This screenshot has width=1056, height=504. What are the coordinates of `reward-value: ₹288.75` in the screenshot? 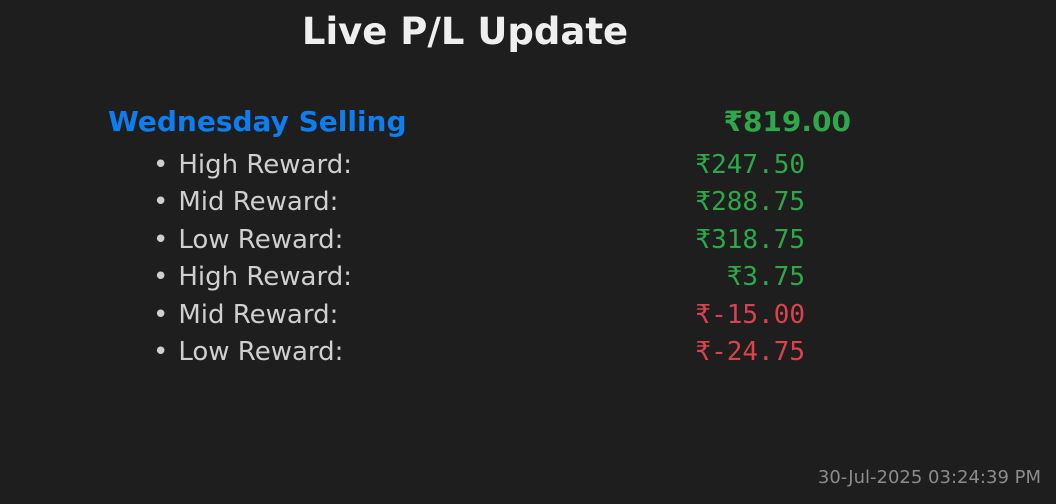 It's located at (750, 202).